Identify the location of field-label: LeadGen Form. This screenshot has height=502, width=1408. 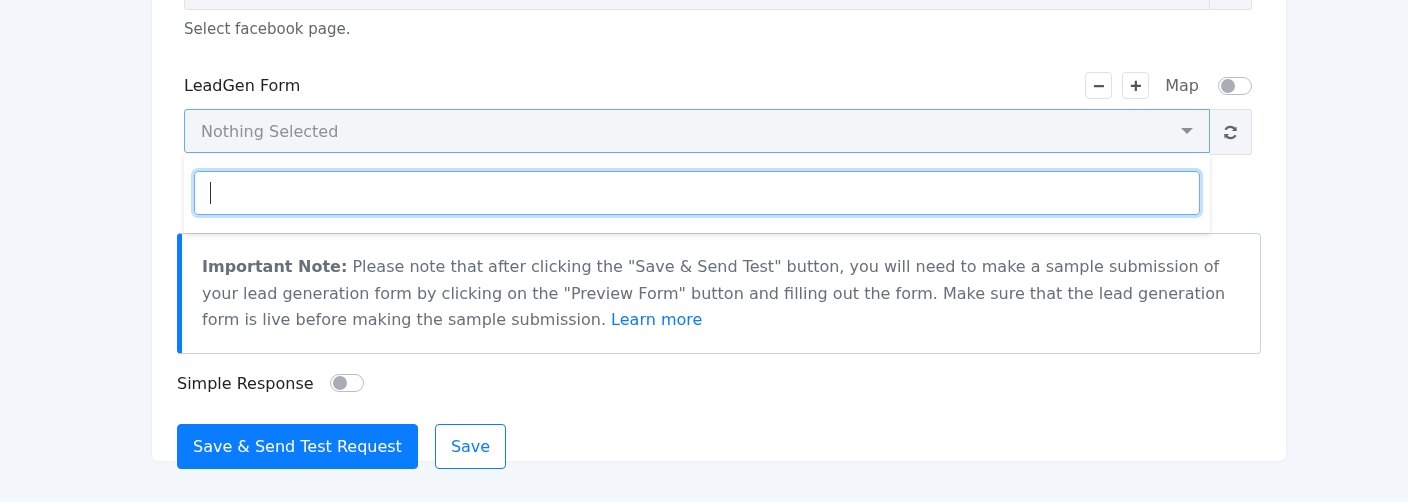
(242, 85).